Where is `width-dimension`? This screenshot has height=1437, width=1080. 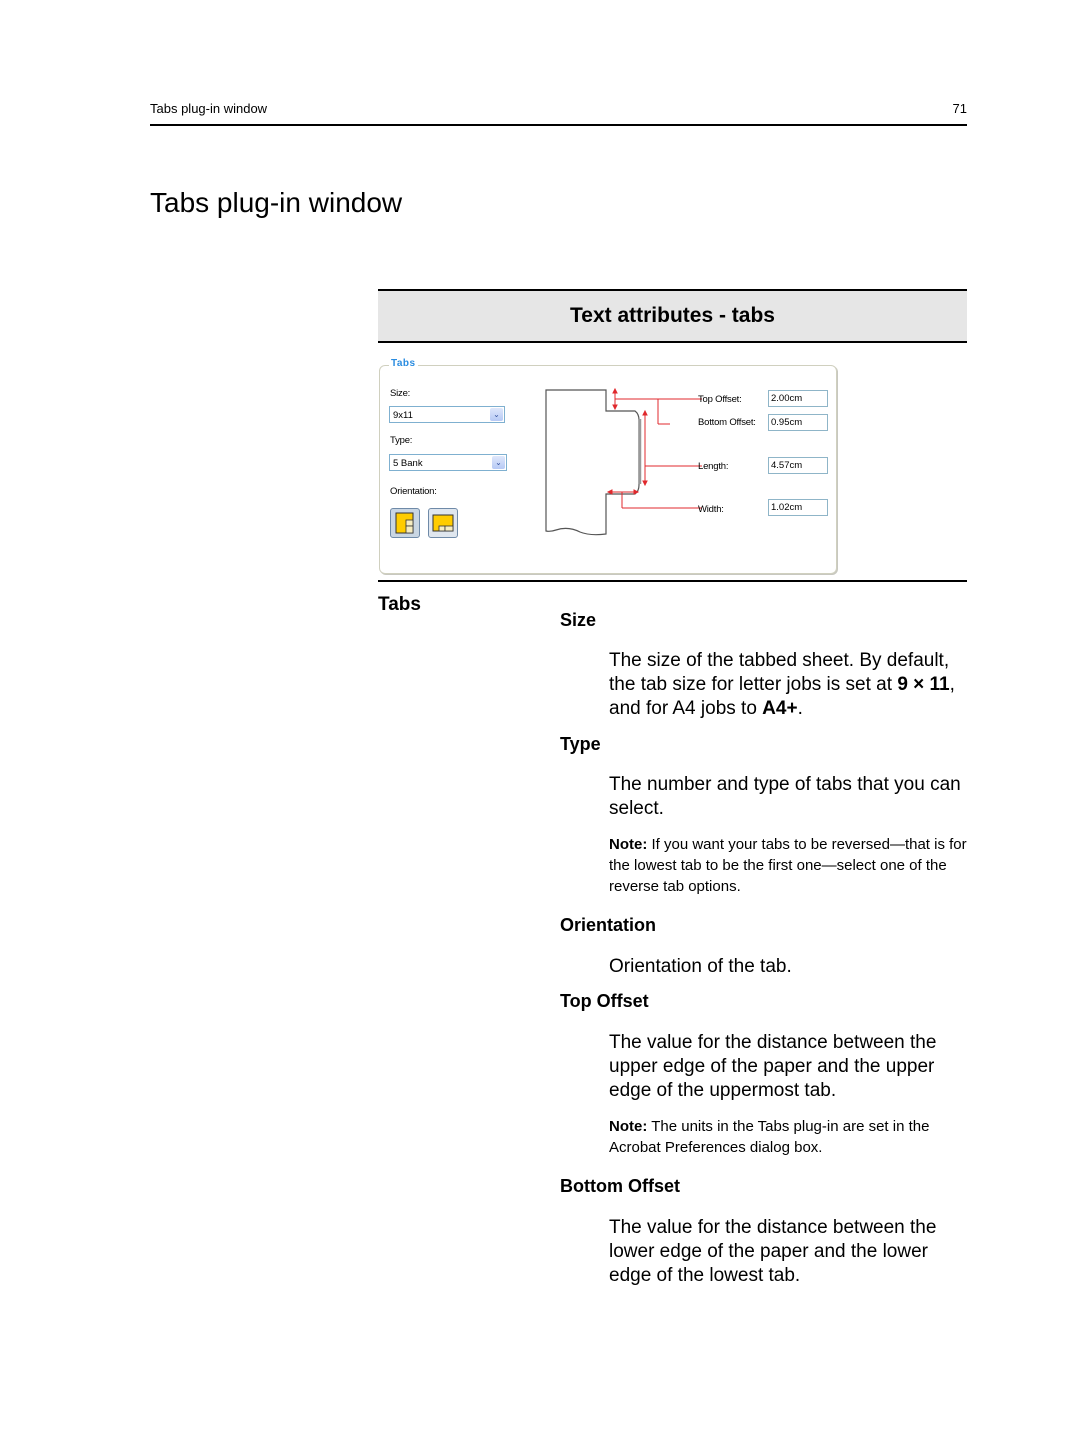 width-dimension is located at coordinates (654, 499).